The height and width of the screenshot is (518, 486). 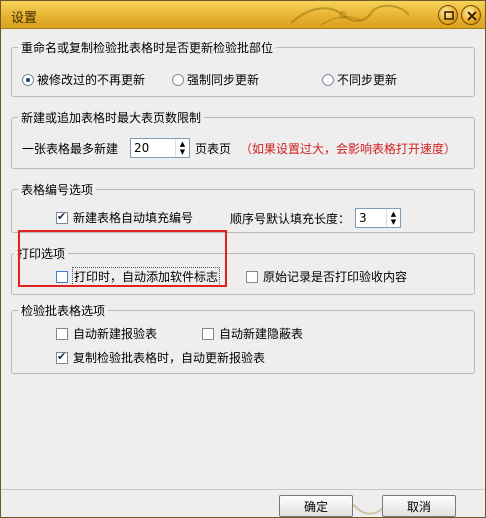 I want to click on inspection-group-title: 检验批表格选项, so click(x=63, y=310).